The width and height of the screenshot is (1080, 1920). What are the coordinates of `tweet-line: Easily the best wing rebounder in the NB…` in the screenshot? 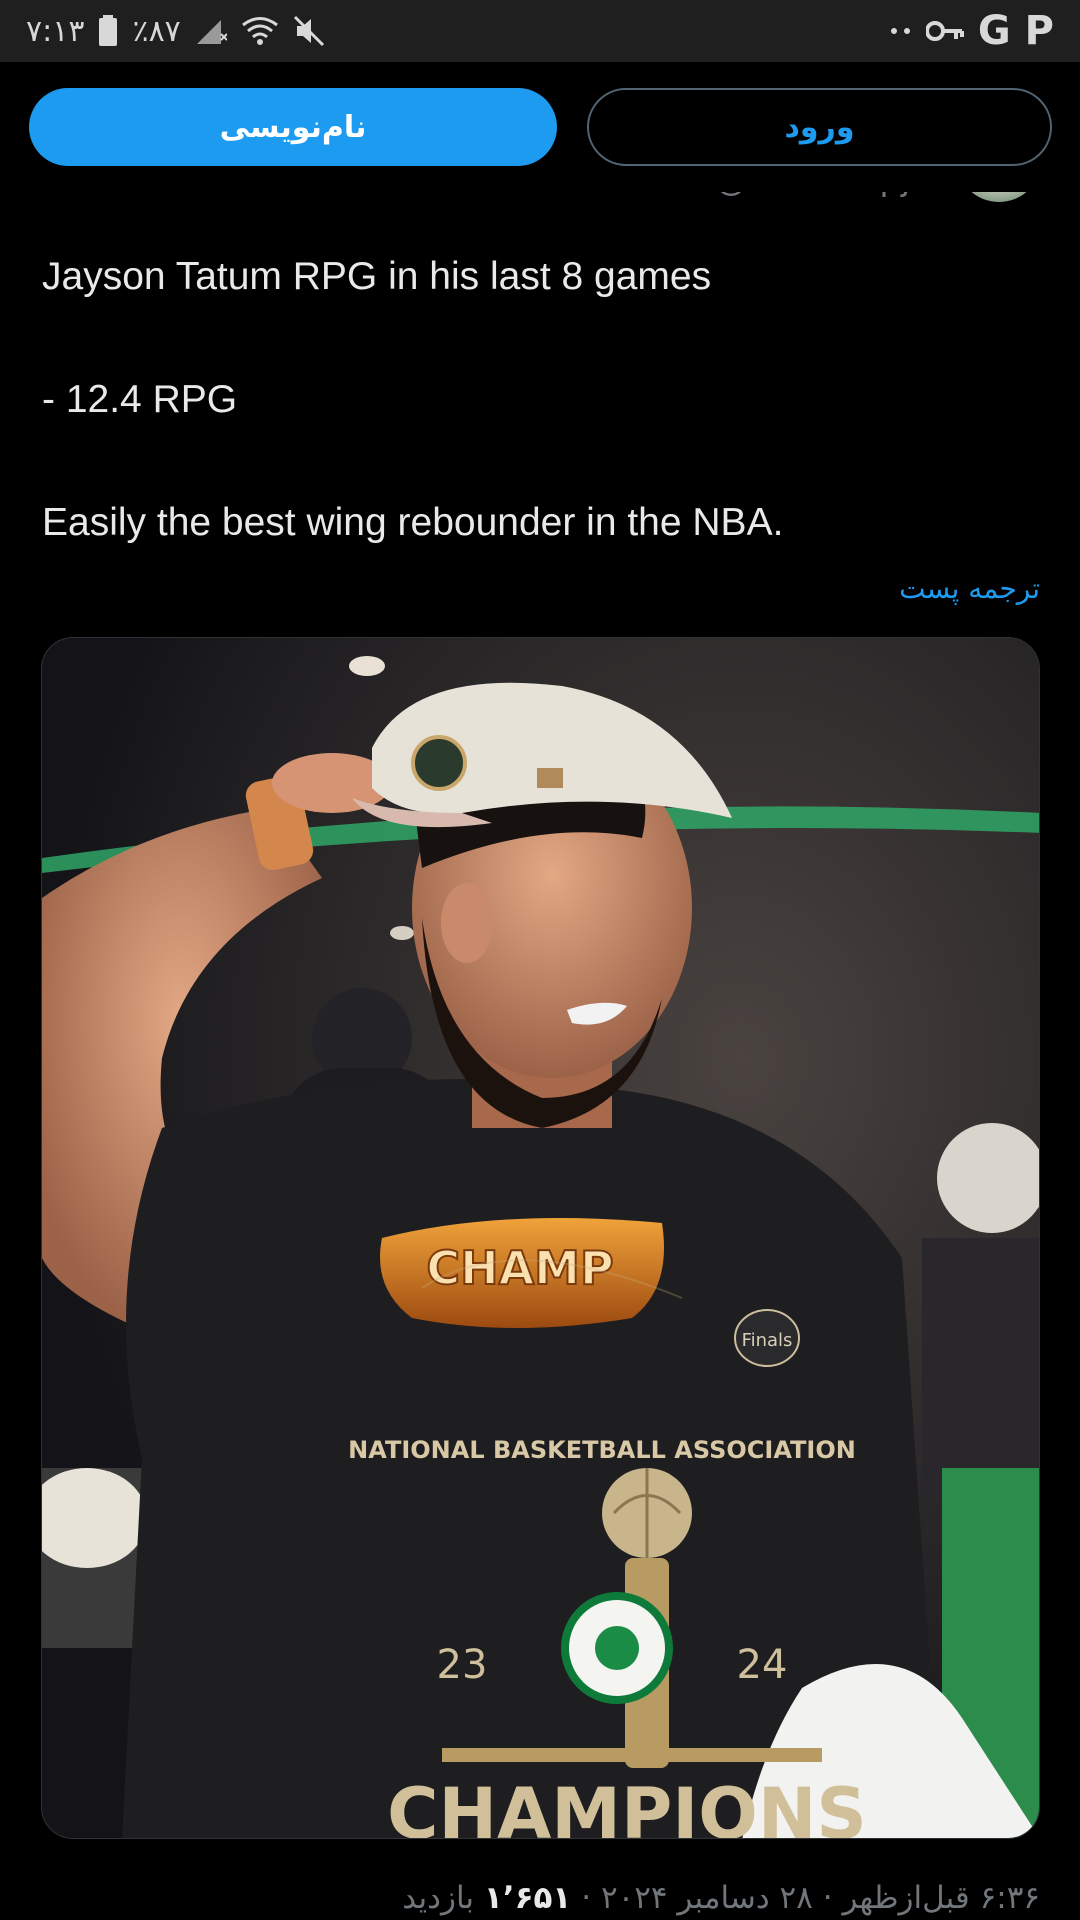 It's located at (413, 522).